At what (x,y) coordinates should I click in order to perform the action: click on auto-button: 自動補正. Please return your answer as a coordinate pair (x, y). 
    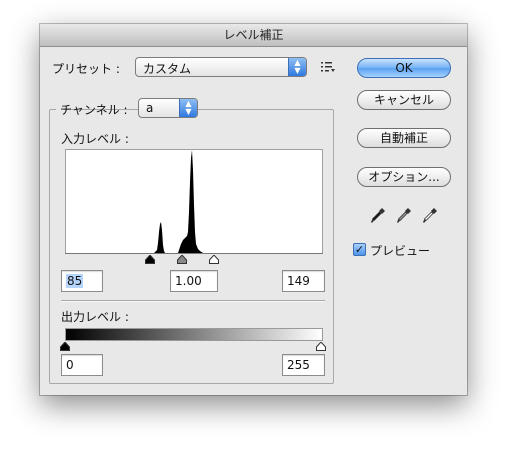
    Looking at the image, I should click on (404, 138).